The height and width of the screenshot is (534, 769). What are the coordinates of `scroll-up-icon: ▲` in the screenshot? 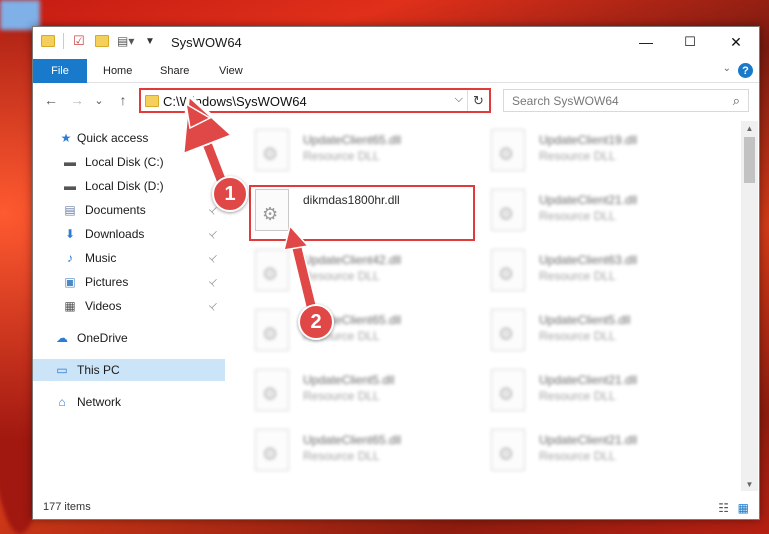 It's located at (749, 128).